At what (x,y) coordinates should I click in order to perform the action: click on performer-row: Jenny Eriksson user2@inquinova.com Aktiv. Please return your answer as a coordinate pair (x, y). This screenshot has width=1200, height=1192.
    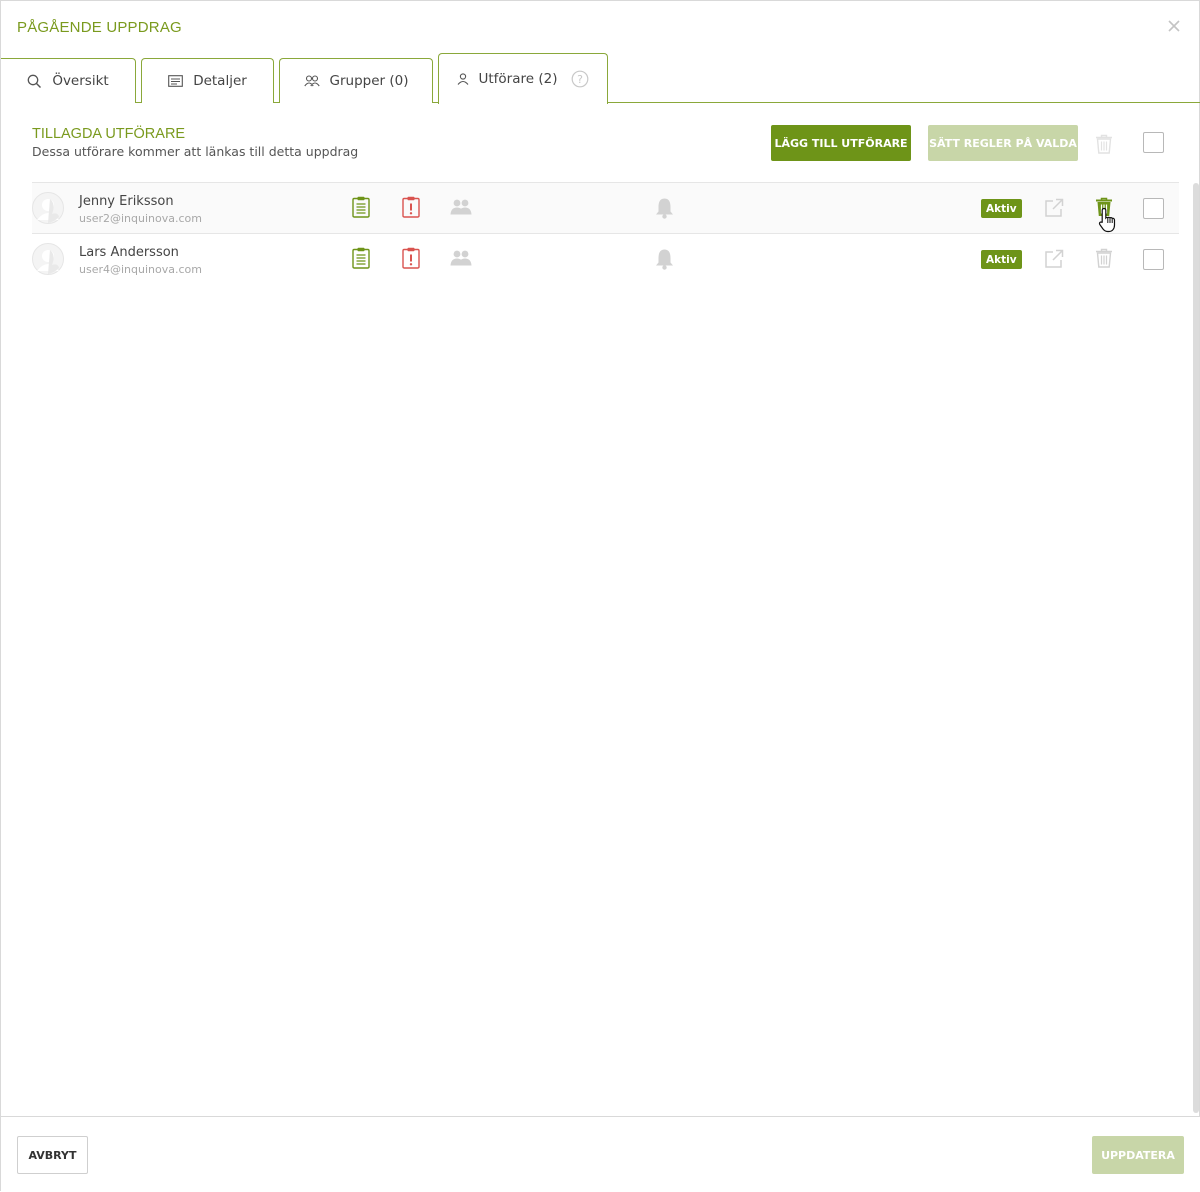
    Looking at the image, I should click on (605, 207).